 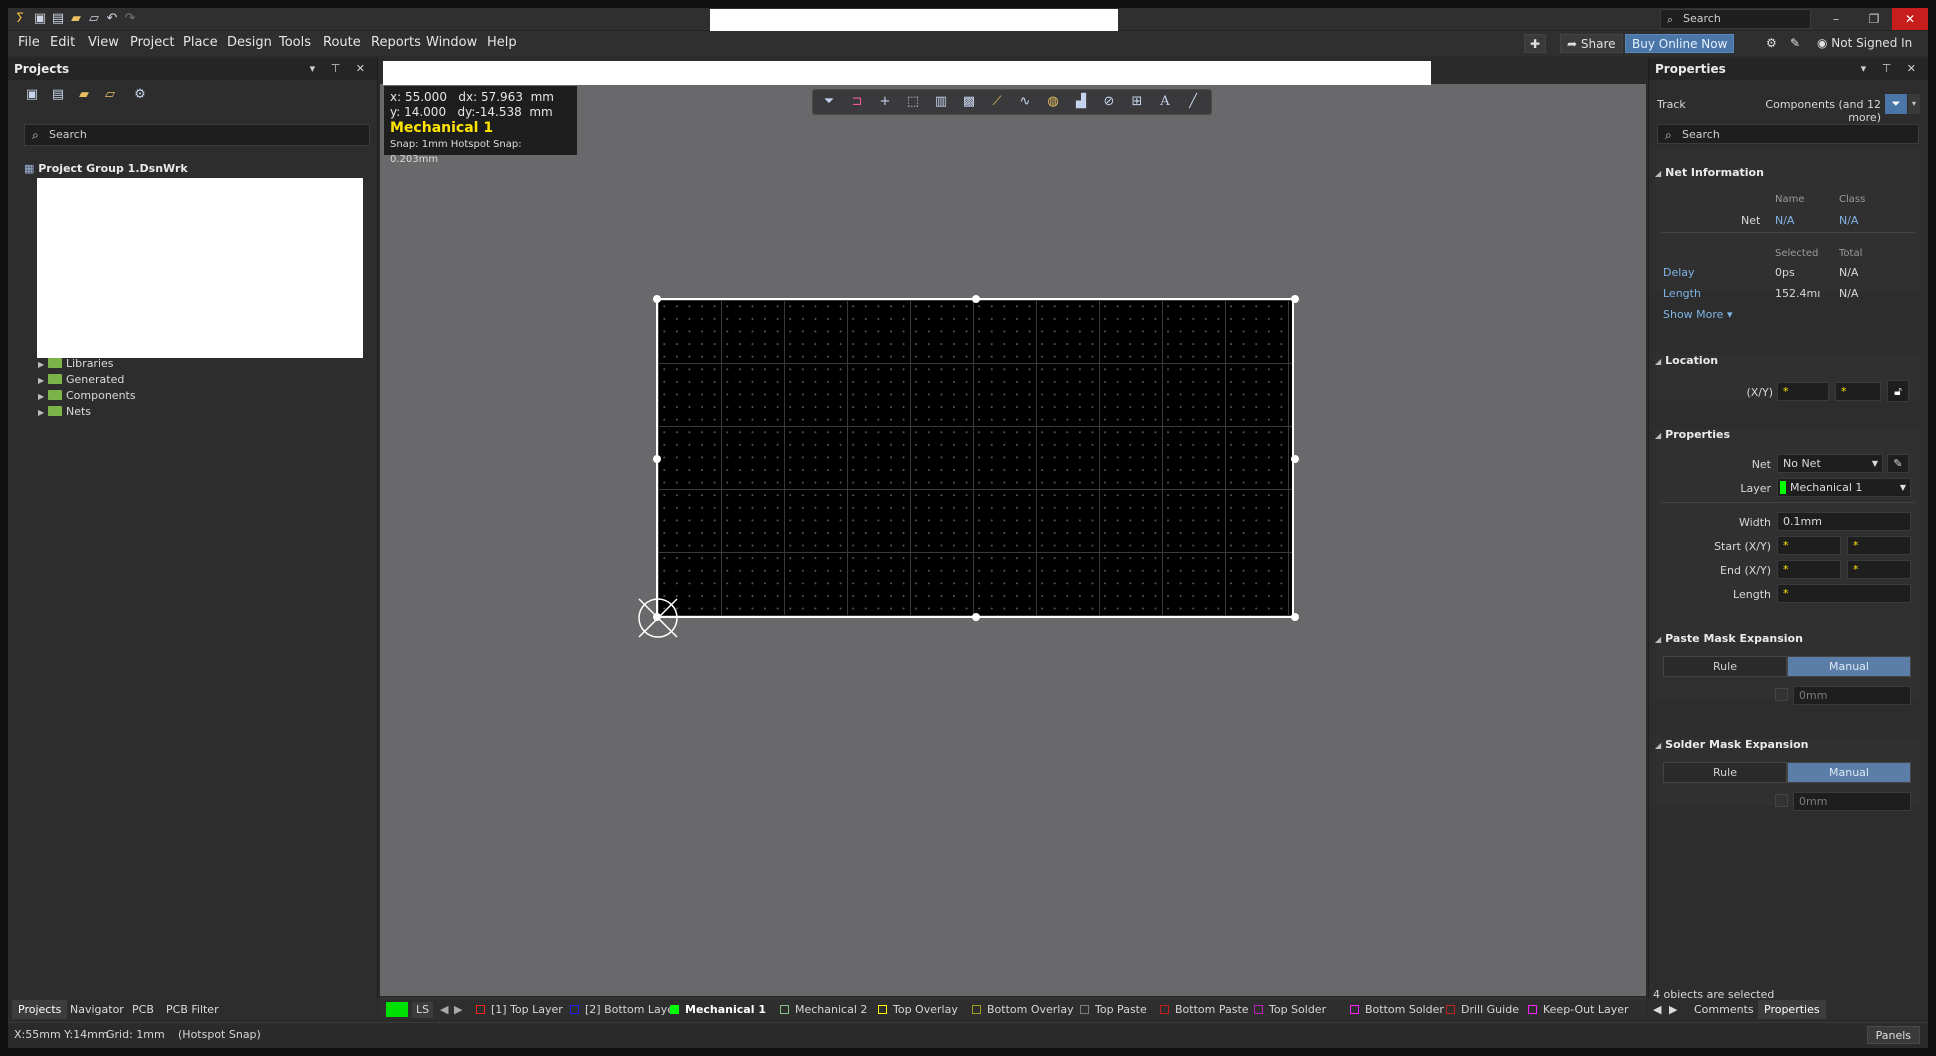 What do you see at coordinates (1193, 102) in the screenshot?
I see `place-line-icon: ╱` at bounding box center [1193, 102].